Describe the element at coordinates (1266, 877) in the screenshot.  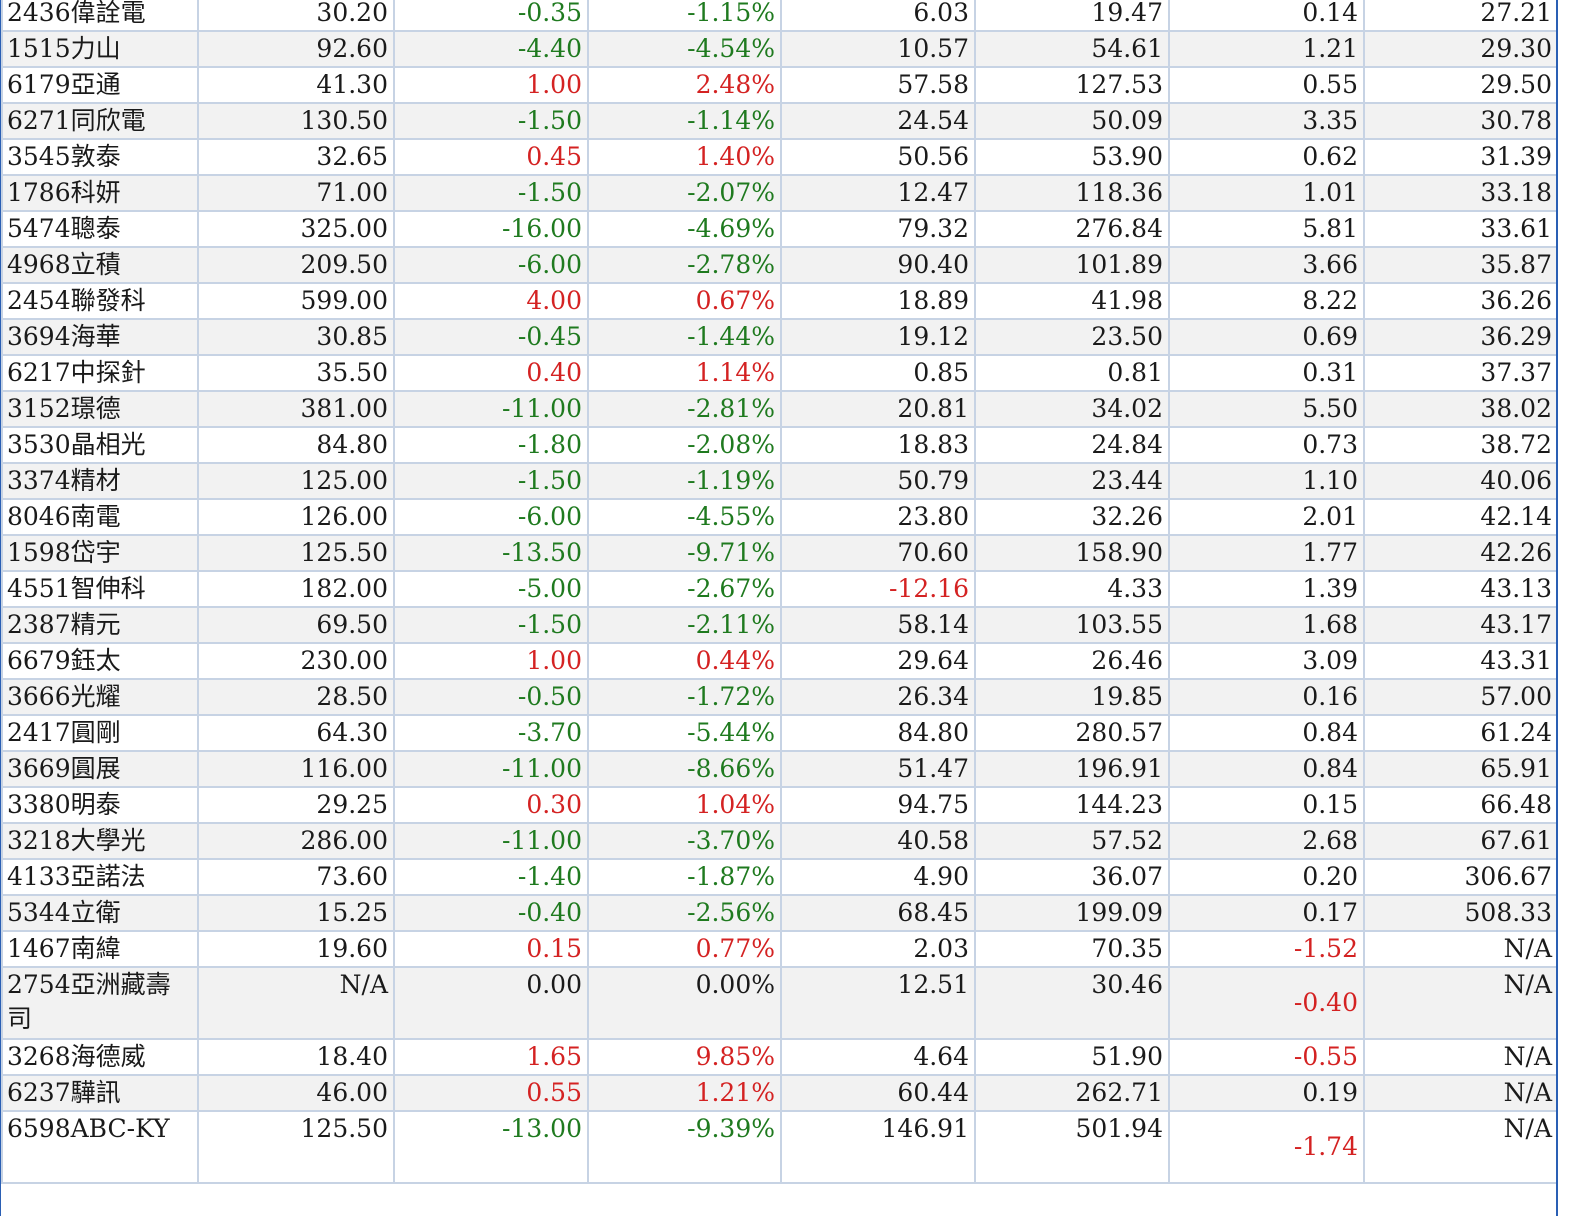
I see `value-col-7-cell: 0.20` at that location.